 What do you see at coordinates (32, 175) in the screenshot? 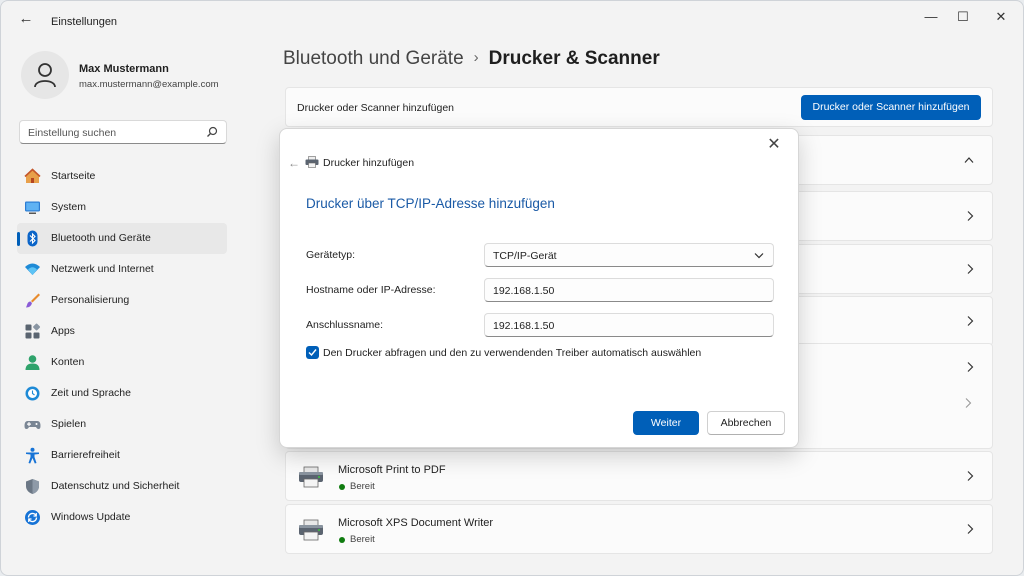
I see `home-icon` at bounding box center [32, 175].